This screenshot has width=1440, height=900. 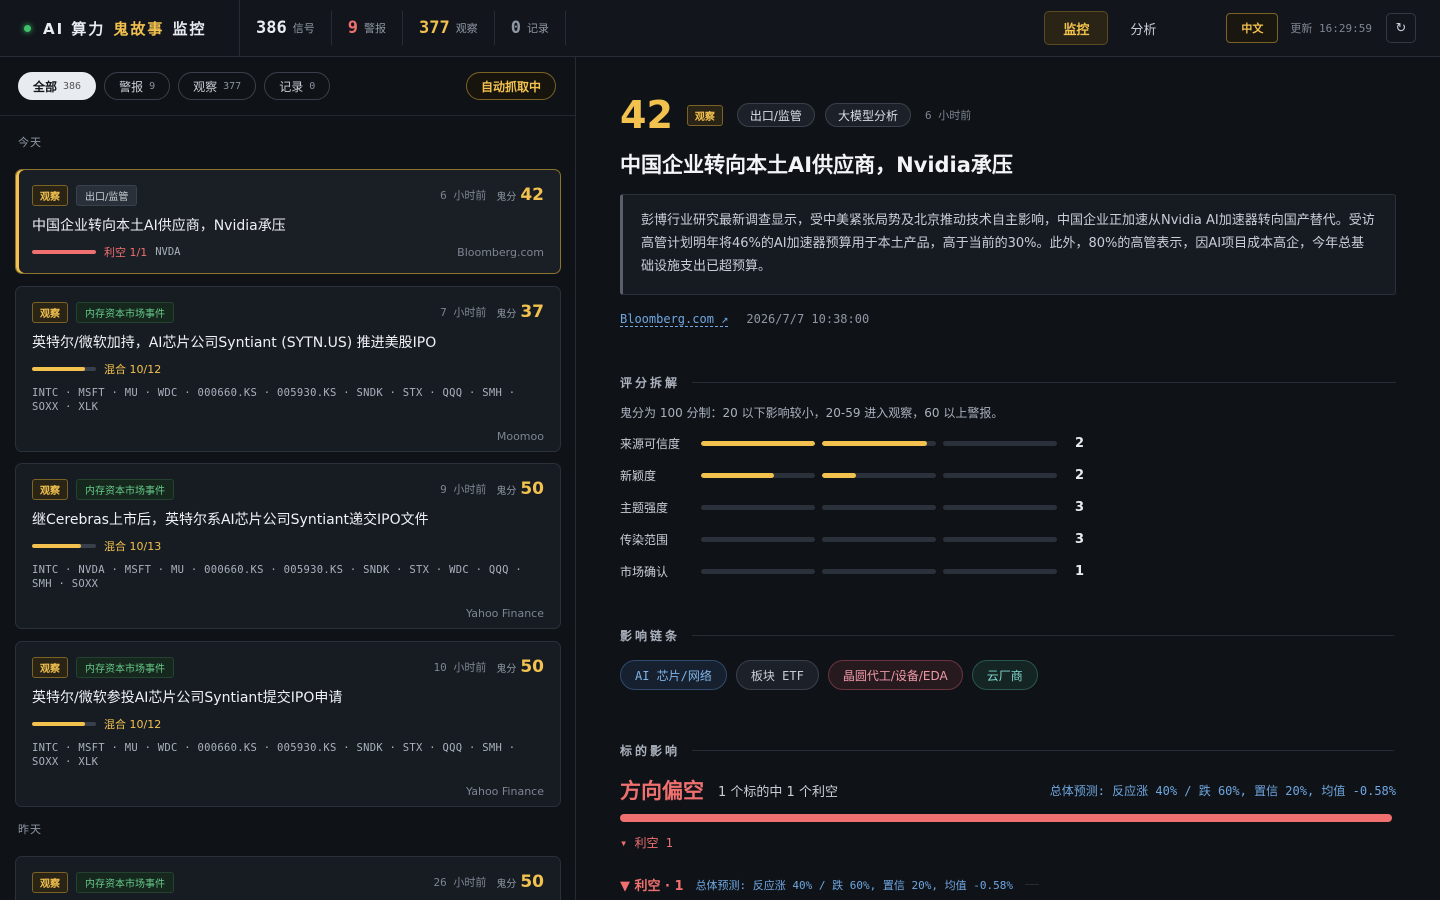 I want to click on day-label-yesterday: 昨天, so click(x=30, y=829).